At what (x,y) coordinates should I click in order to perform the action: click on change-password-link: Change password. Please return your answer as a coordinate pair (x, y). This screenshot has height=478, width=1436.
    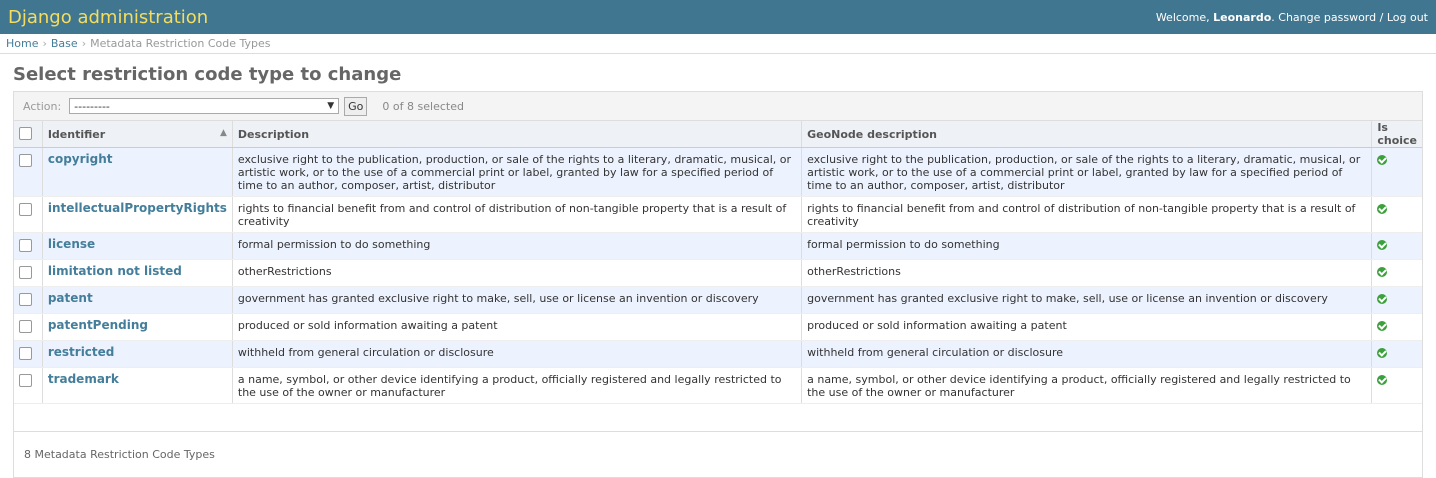
    Looking at the image, I should click on (1327, 17).